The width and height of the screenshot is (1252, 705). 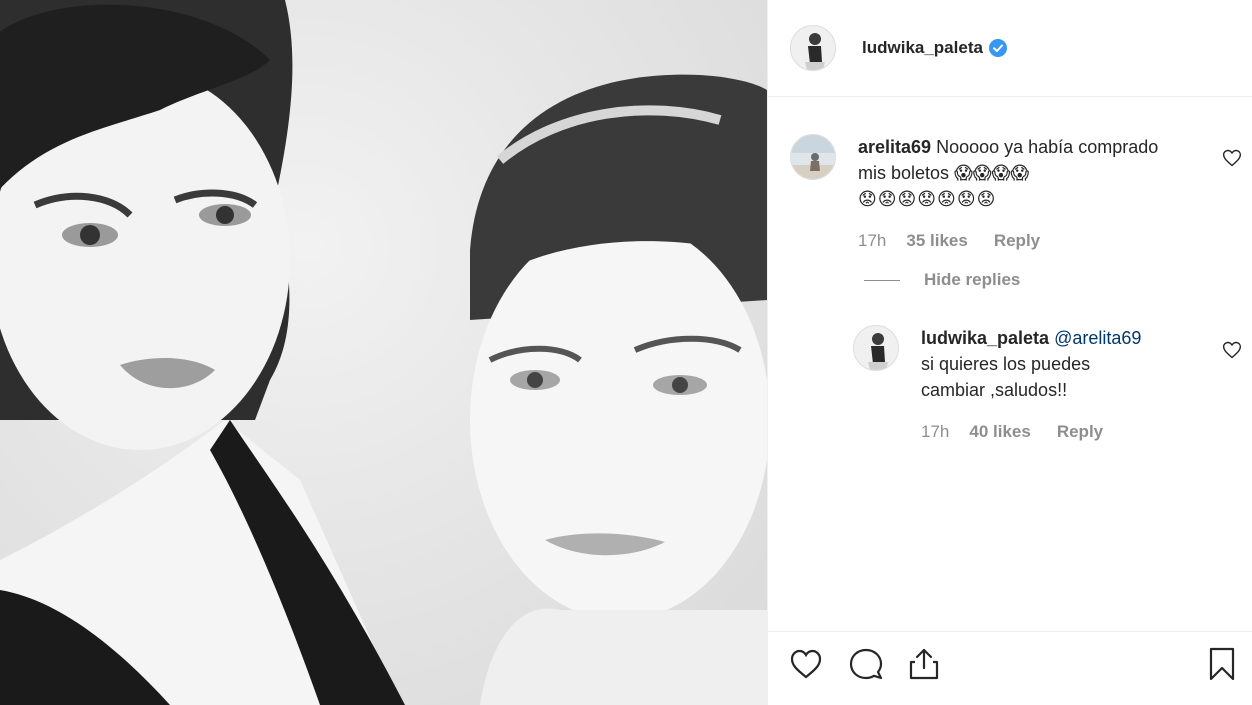 I want to click on comment-like-heart-icon, so click(x=1232, y=158).